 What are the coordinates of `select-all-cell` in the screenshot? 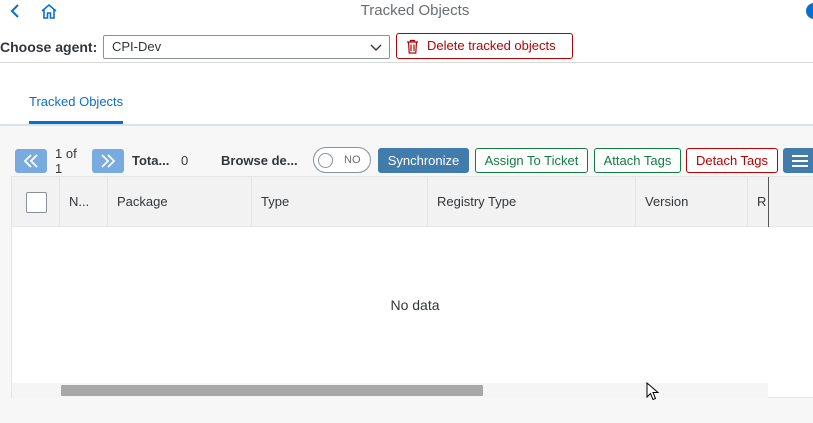 It's located at (36, 202).